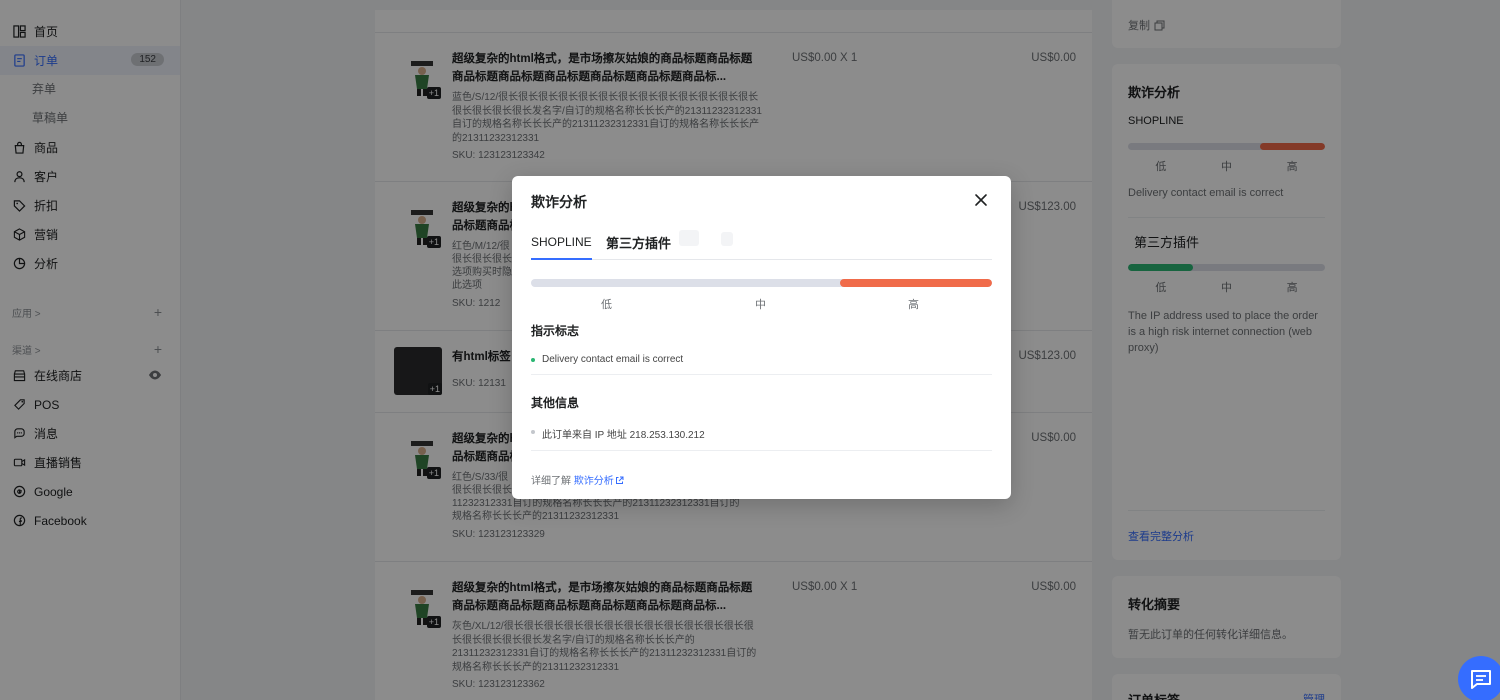 Image resolution: width=1500 pixels, height=700 pixels. Describe the element at coordinates (981, 200) in the screenshot. I see `close-icon` at that location.